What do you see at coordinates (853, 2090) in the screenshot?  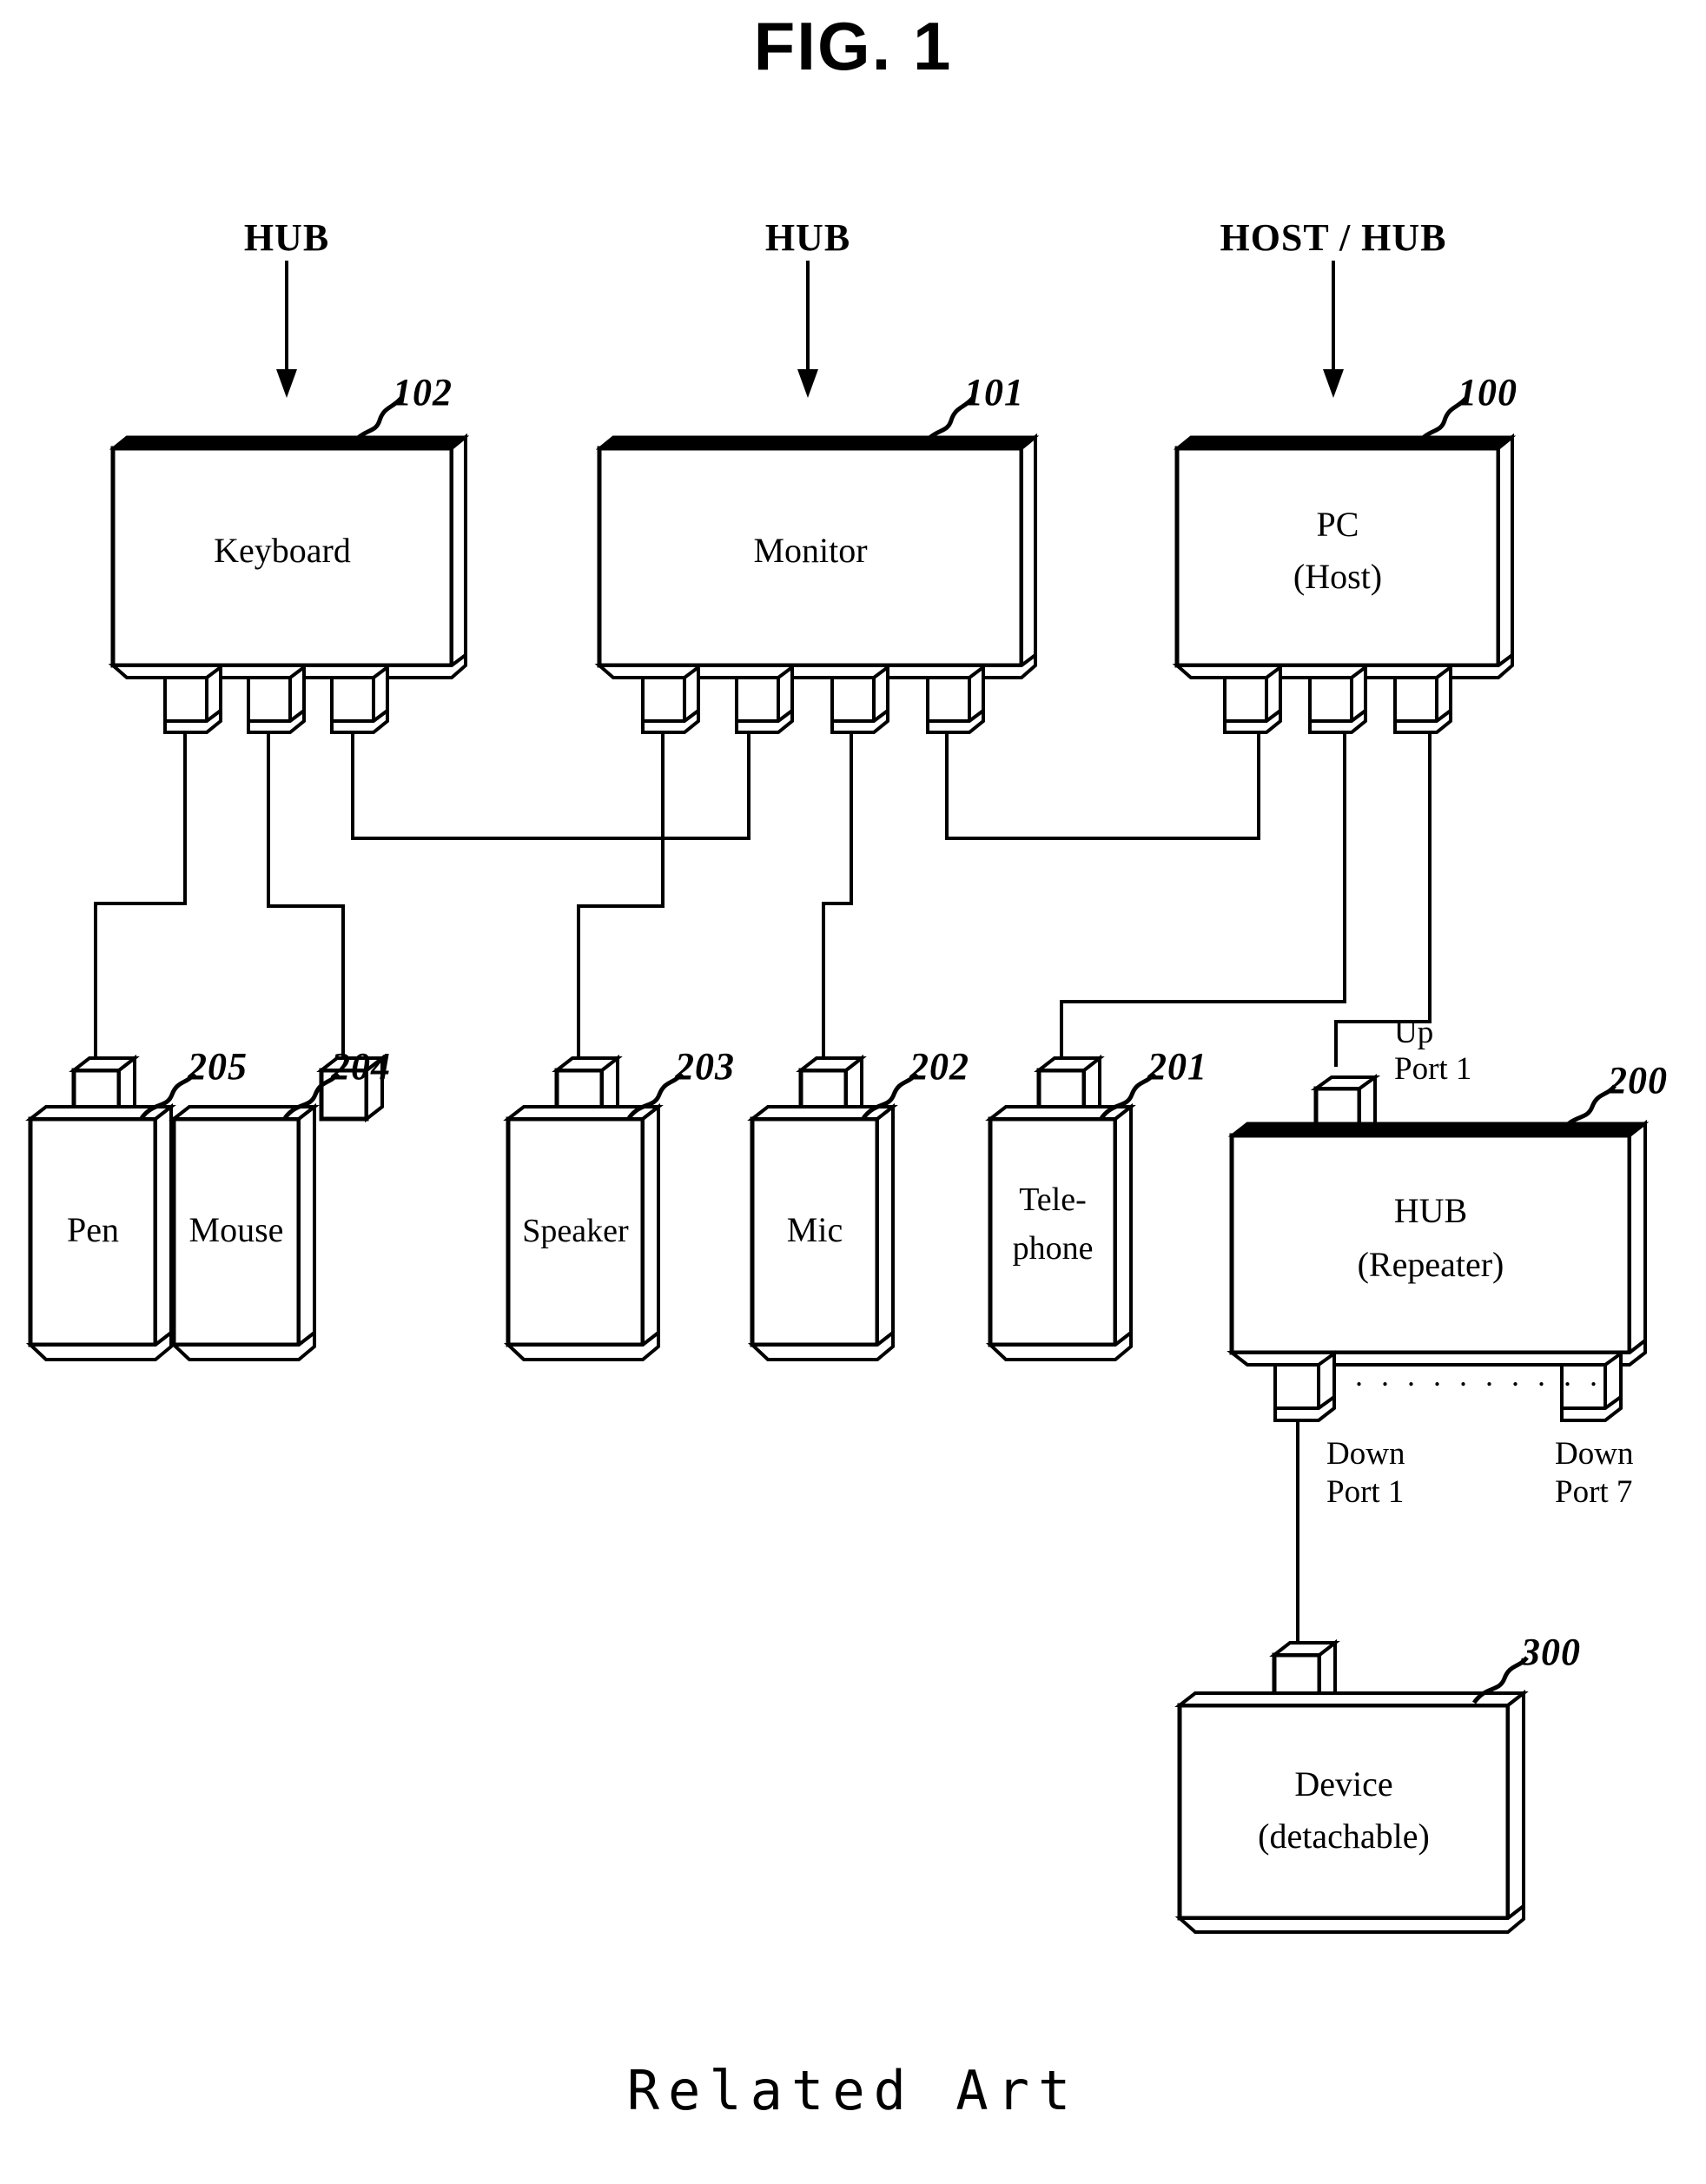 I see `figure-footer: Related Art` at bounding box center [853, 2090].